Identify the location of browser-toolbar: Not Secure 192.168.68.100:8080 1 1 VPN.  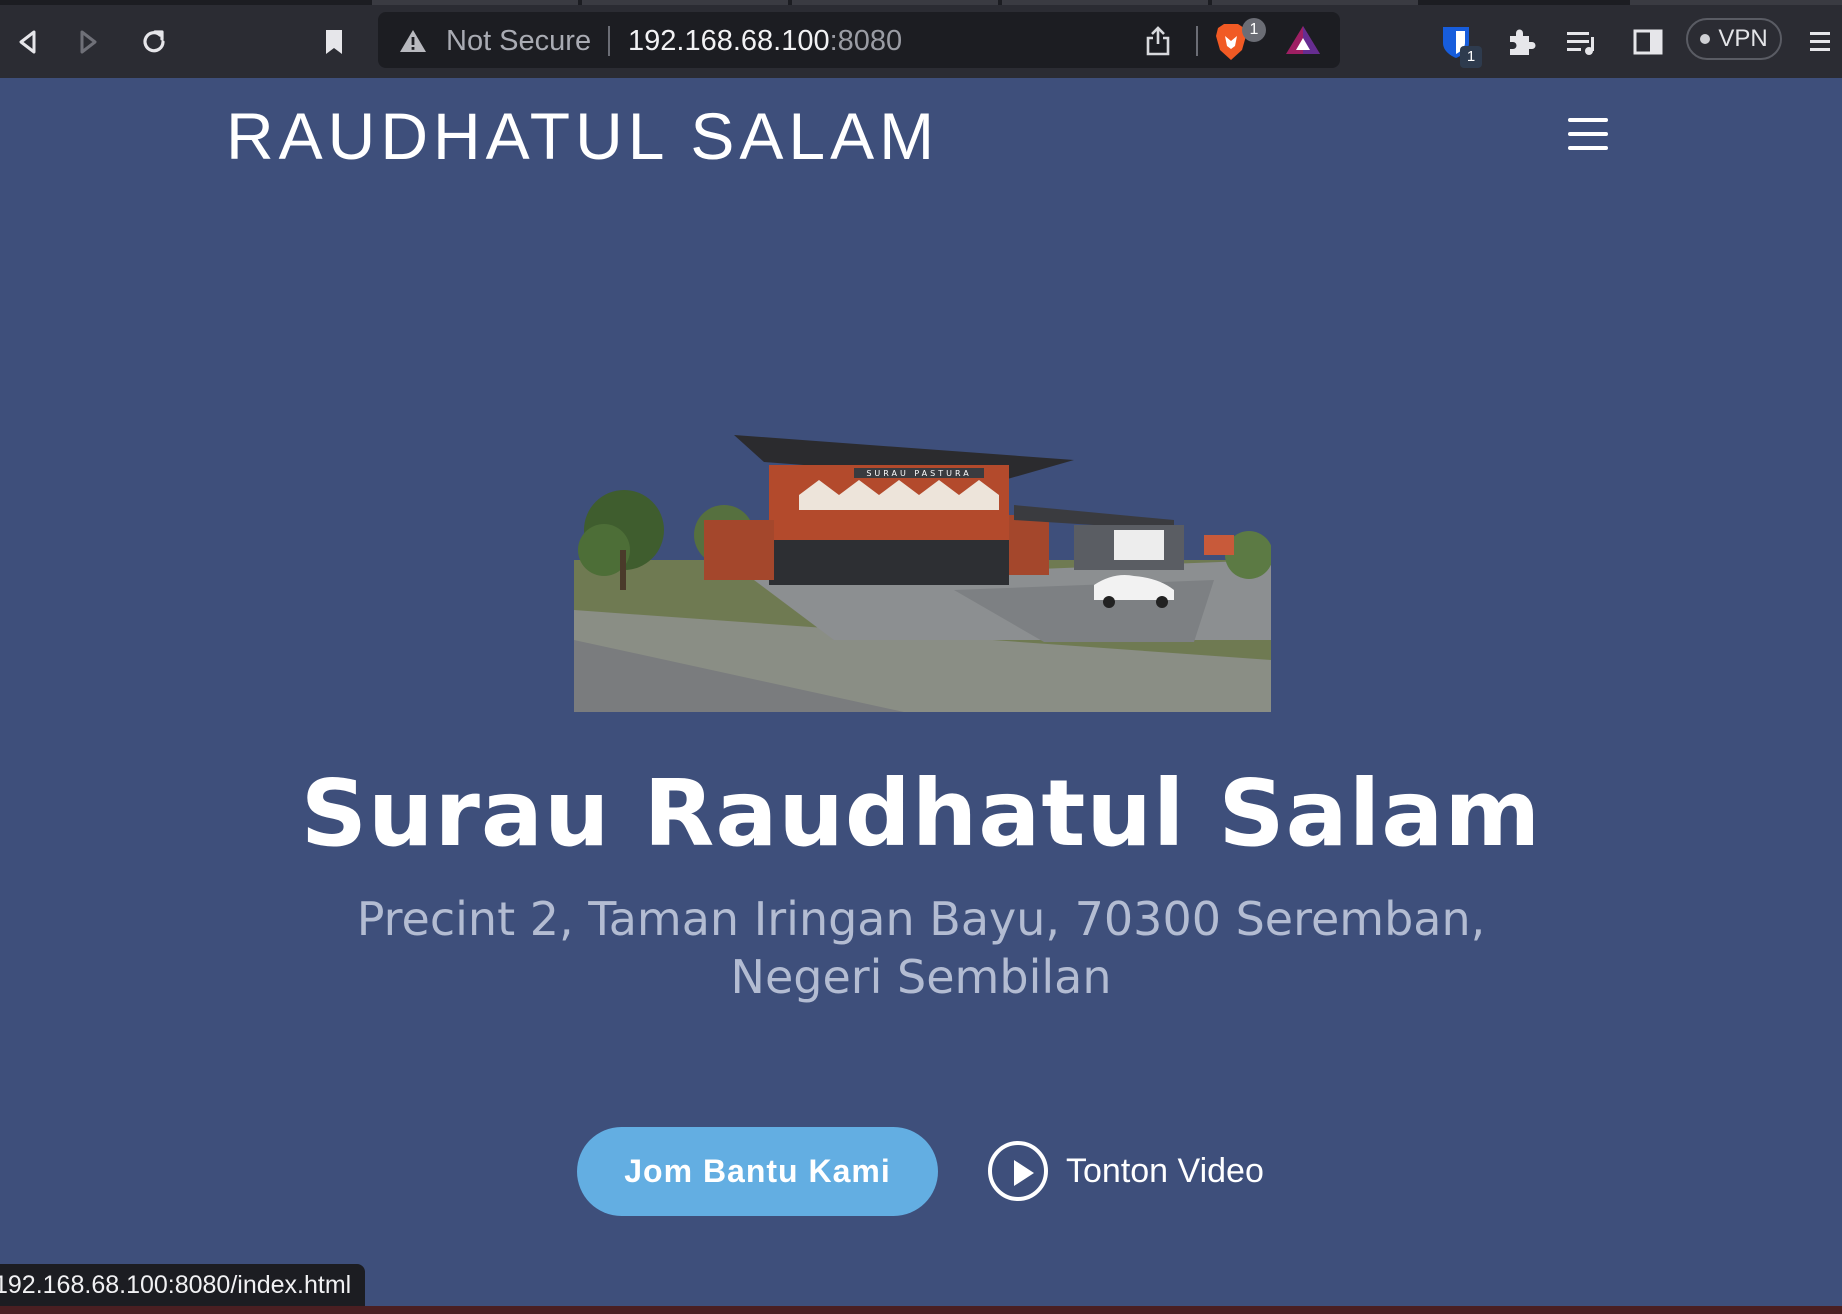
(921, 39).